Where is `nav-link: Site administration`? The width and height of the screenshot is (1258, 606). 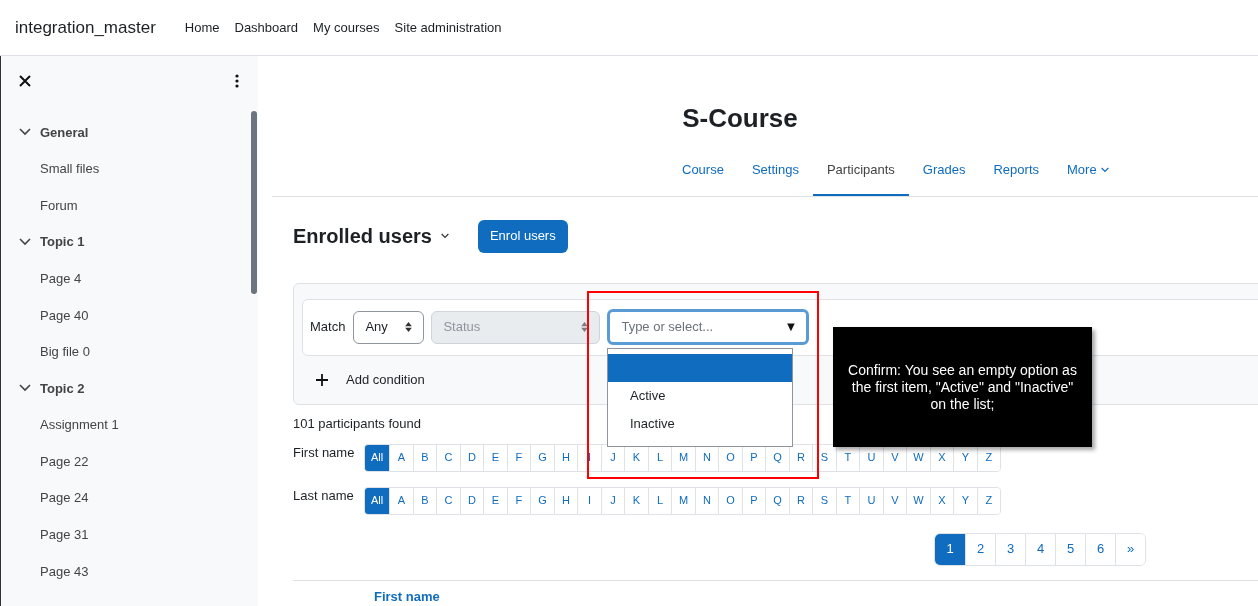
nav-link: Site administration is located at coordinates (448, 27).